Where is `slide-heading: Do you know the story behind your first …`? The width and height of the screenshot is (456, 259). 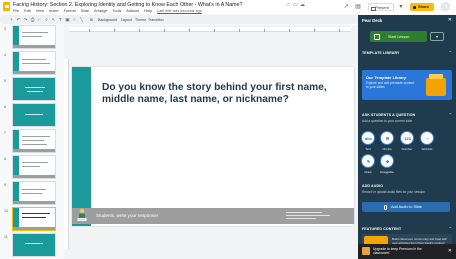 slide-heading: Do you know the story behind your first … is located at coordinates (224, 94).